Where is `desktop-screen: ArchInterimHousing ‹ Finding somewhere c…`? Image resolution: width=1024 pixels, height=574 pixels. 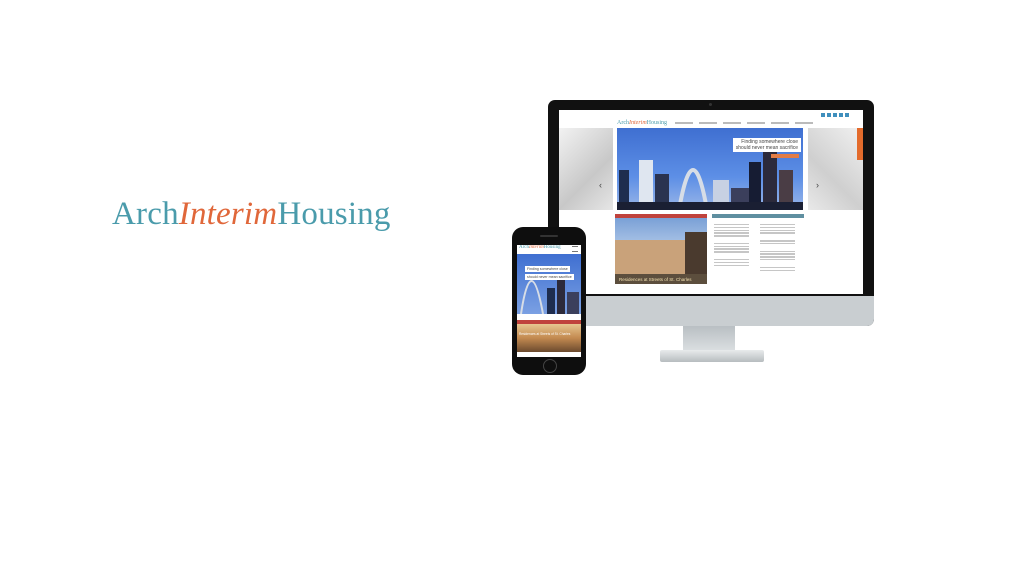
desktop-screen: ArchInterimHousing ‹ Finding somewhere c… is located at coordinates (711, 202).